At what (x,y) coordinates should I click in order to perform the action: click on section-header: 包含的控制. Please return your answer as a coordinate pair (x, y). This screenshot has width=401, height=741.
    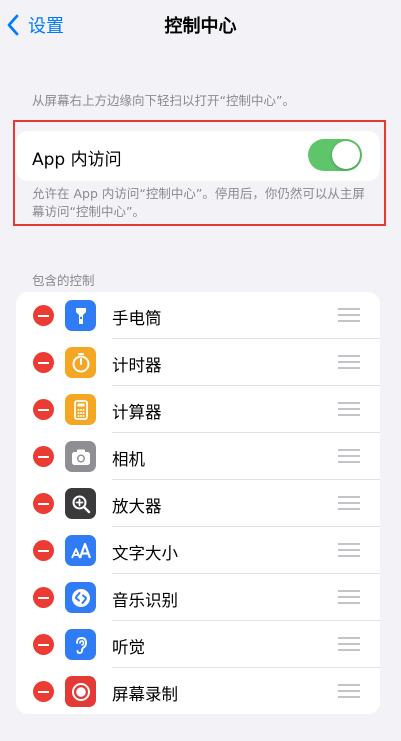
    Looking at the image, I should click on (63, 280).